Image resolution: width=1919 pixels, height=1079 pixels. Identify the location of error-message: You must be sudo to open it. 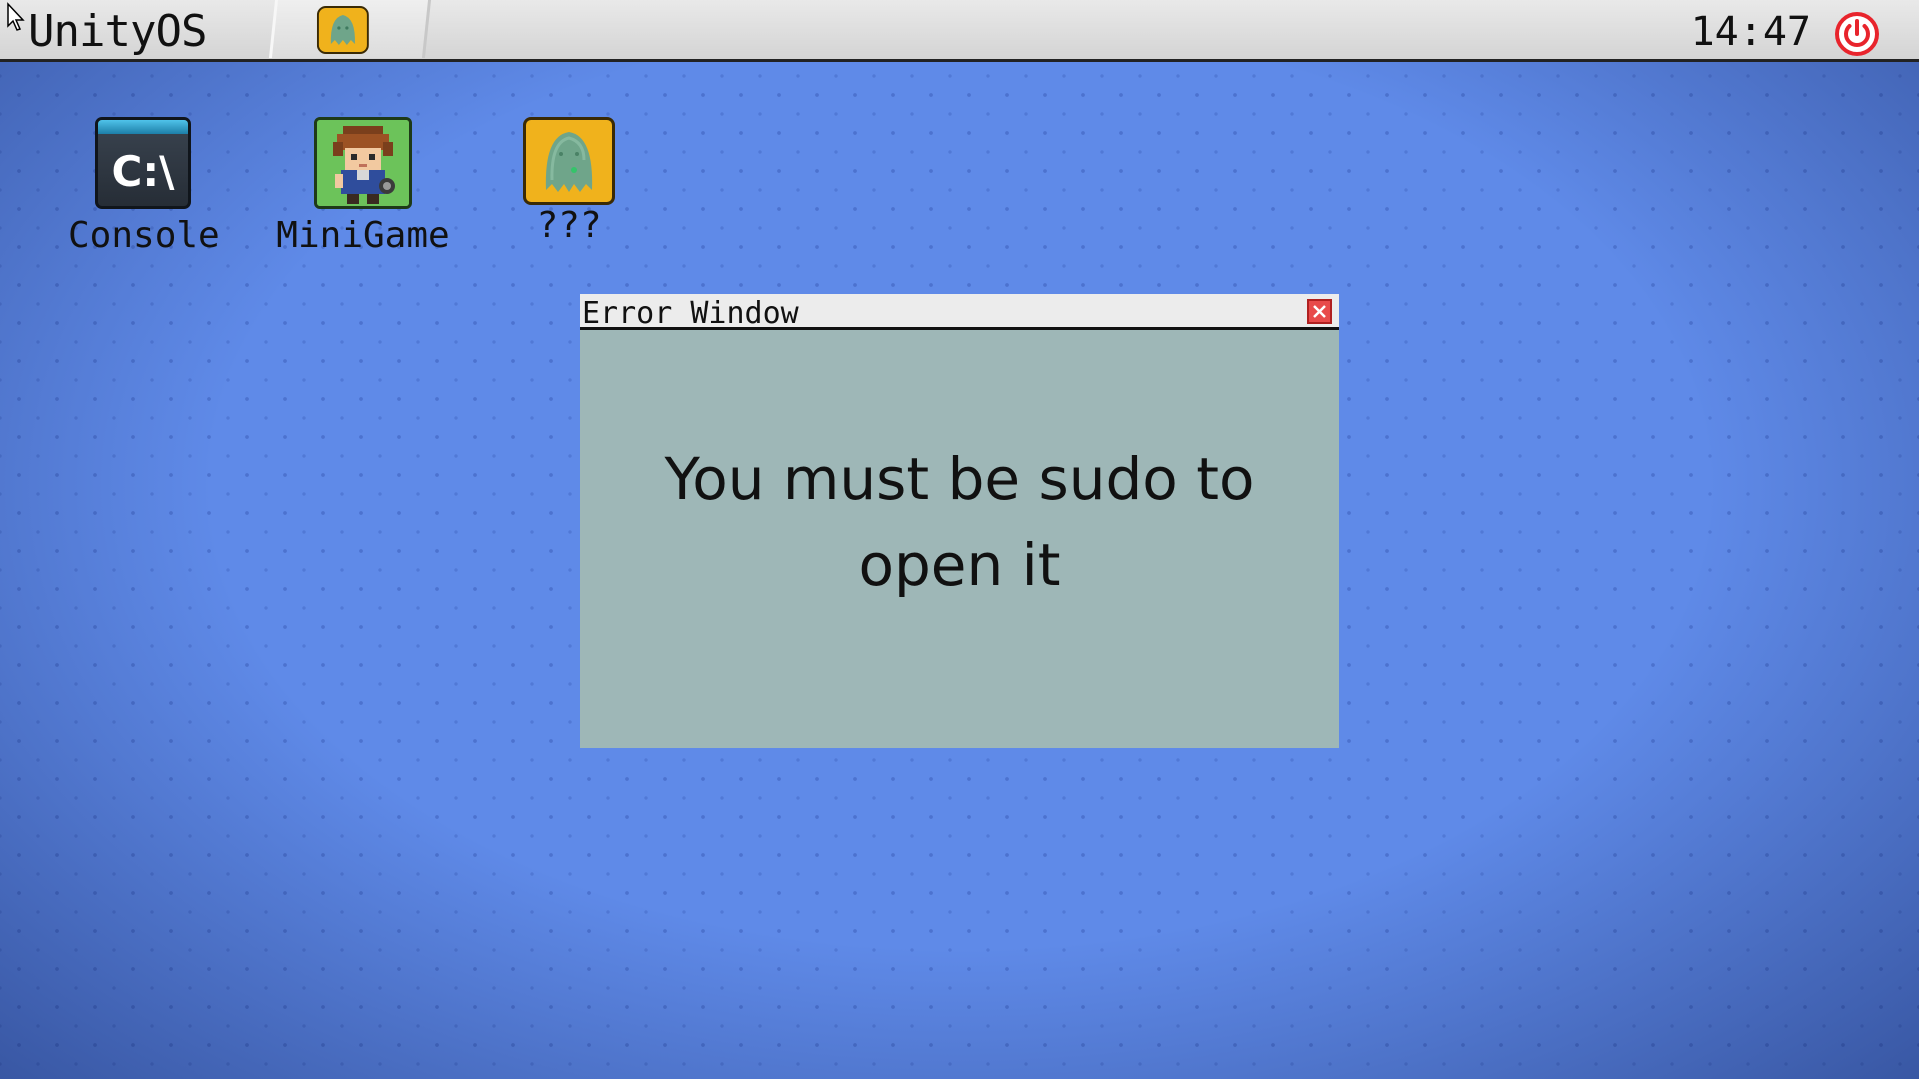
(959, 522).